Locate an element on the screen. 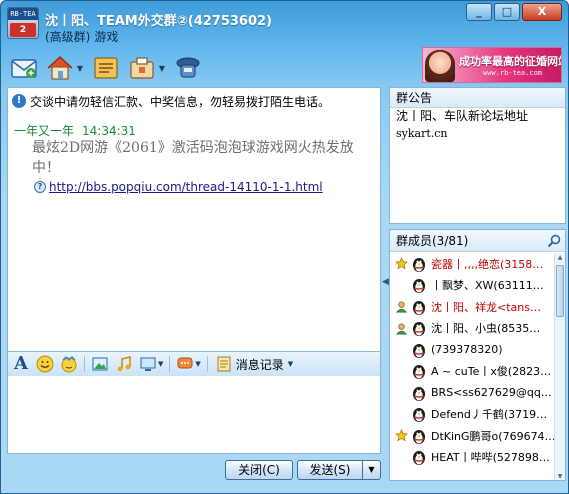 This screenshot has width=569, height=494. members-header: 群成员(3/81) is located at coordinates (477, 241).